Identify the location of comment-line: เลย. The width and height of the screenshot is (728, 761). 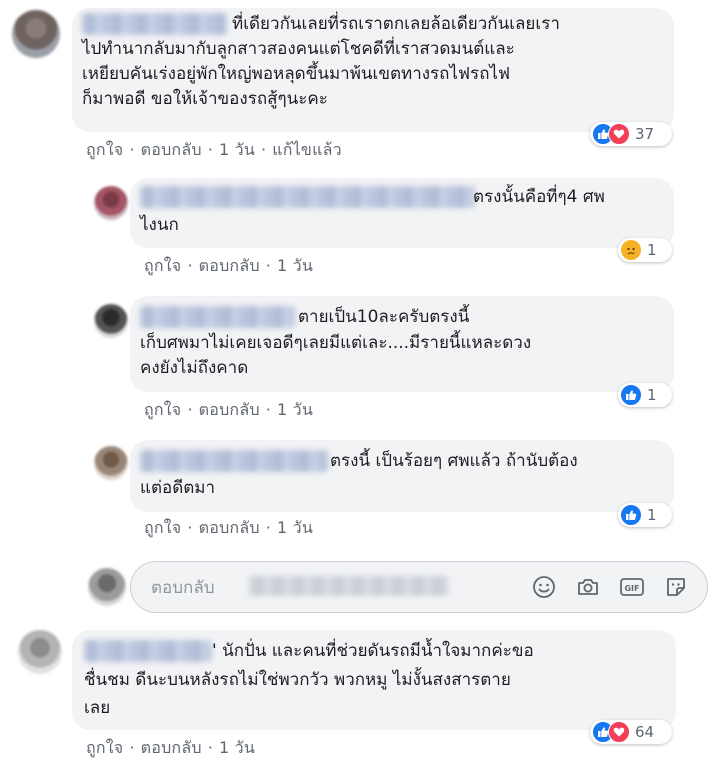
(97, 708).